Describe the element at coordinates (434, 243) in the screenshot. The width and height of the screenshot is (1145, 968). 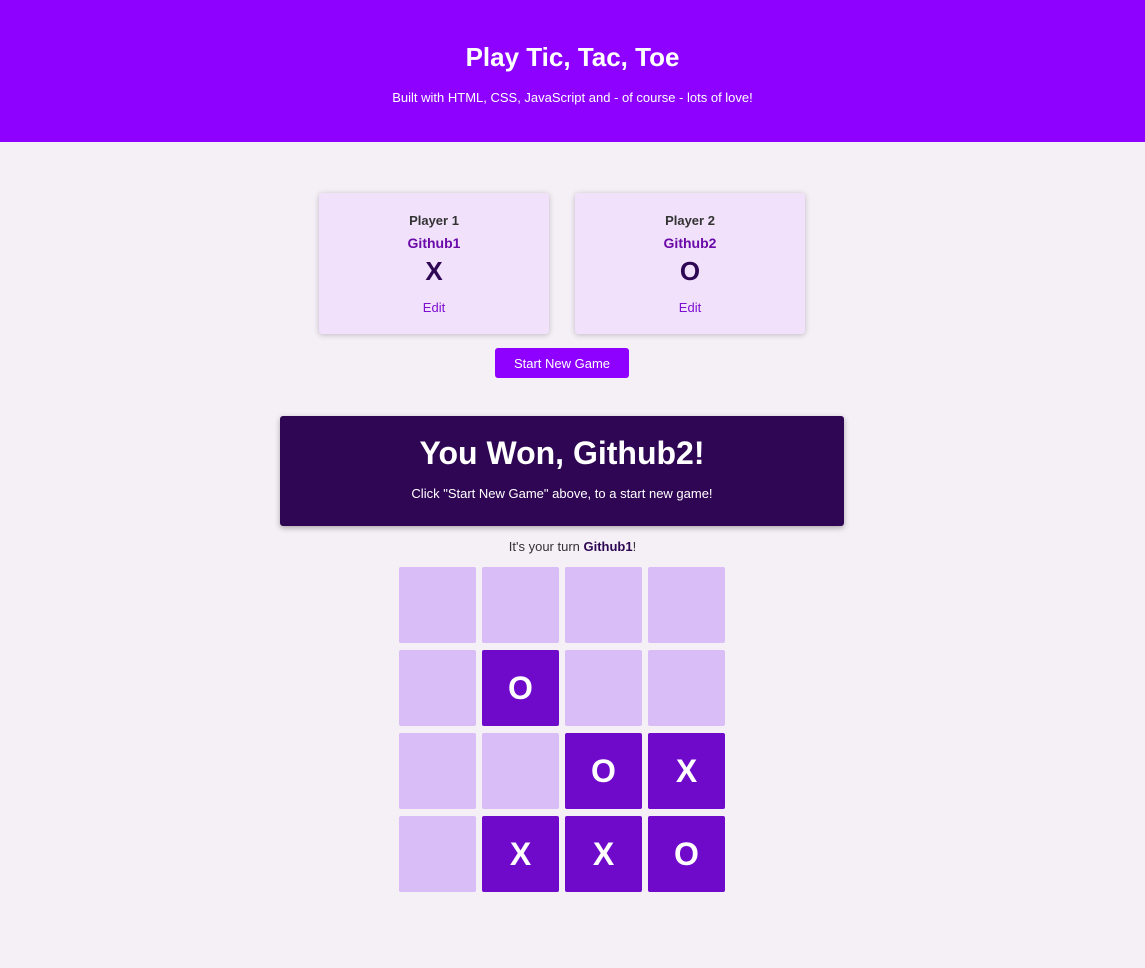
I see `player-1-name: Github1` at that location.